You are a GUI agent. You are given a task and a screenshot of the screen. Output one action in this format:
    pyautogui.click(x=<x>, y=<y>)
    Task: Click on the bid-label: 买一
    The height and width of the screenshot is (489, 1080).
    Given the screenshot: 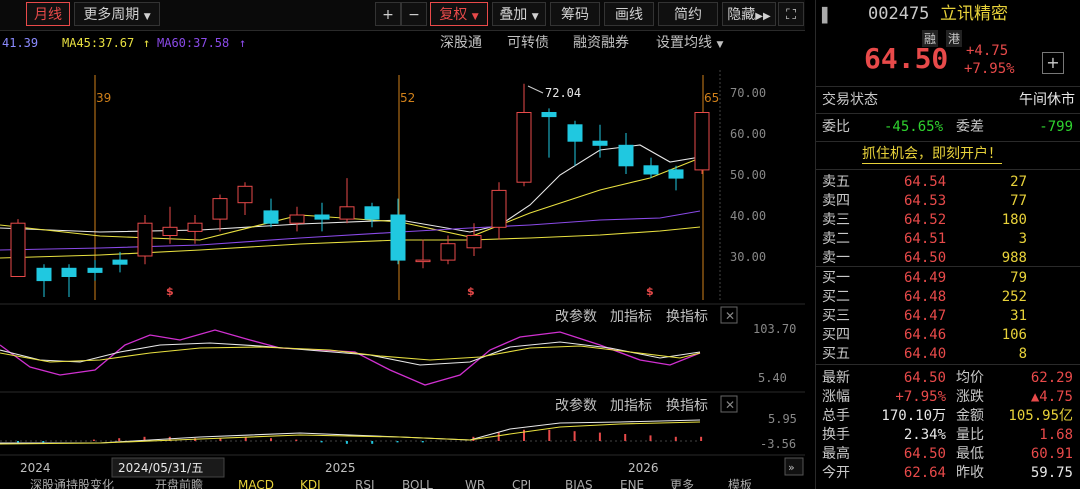 What is the action you would take?
    pyautogui.click(x=836, y=278)
    